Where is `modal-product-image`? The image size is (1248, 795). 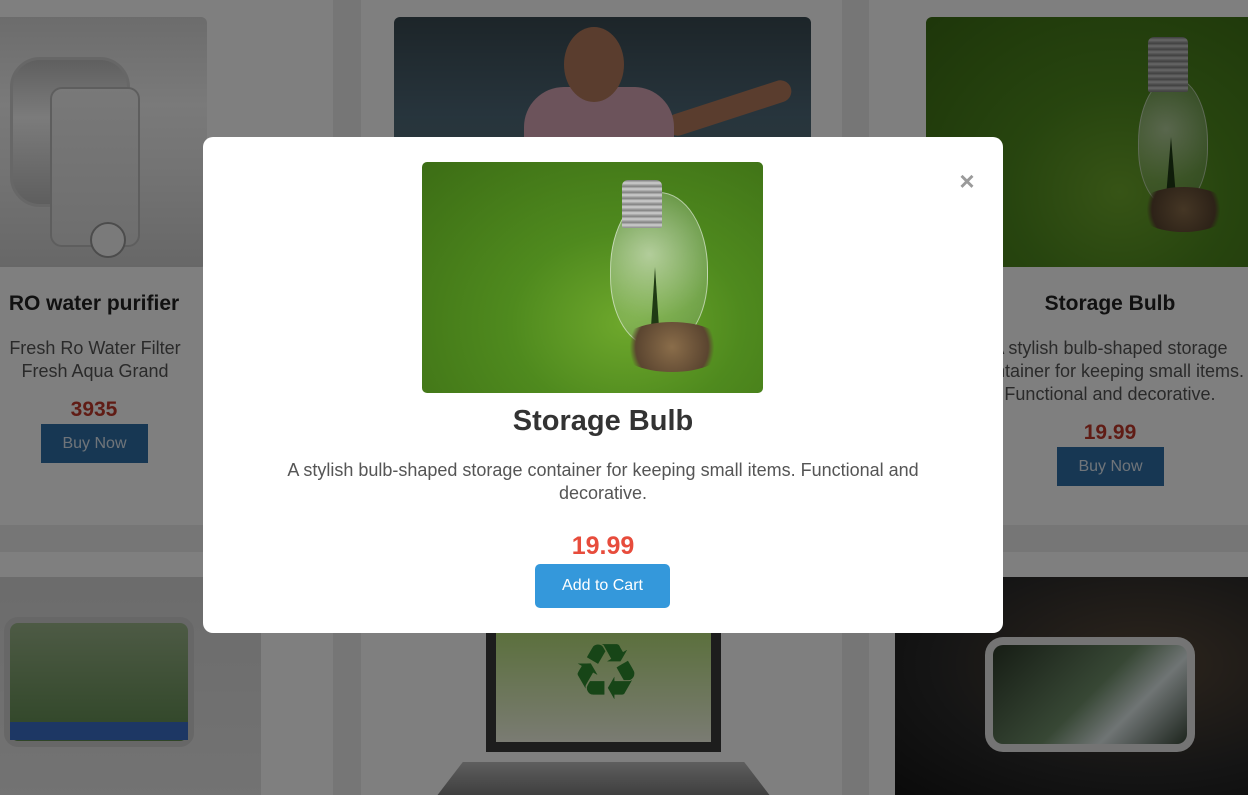
modal-product-image is located at coordinates (592, 277).